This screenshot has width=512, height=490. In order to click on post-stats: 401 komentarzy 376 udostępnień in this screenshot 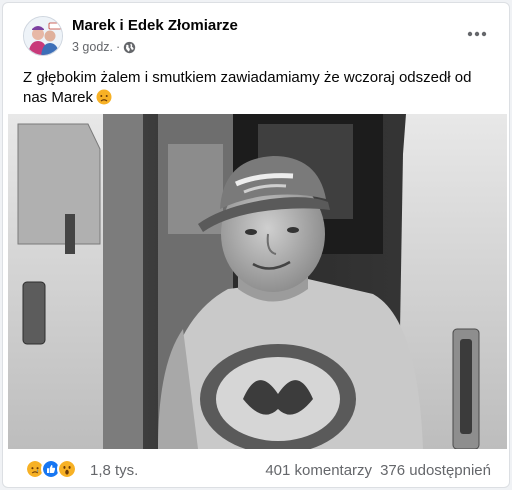, I will do `click(378, 470)`.